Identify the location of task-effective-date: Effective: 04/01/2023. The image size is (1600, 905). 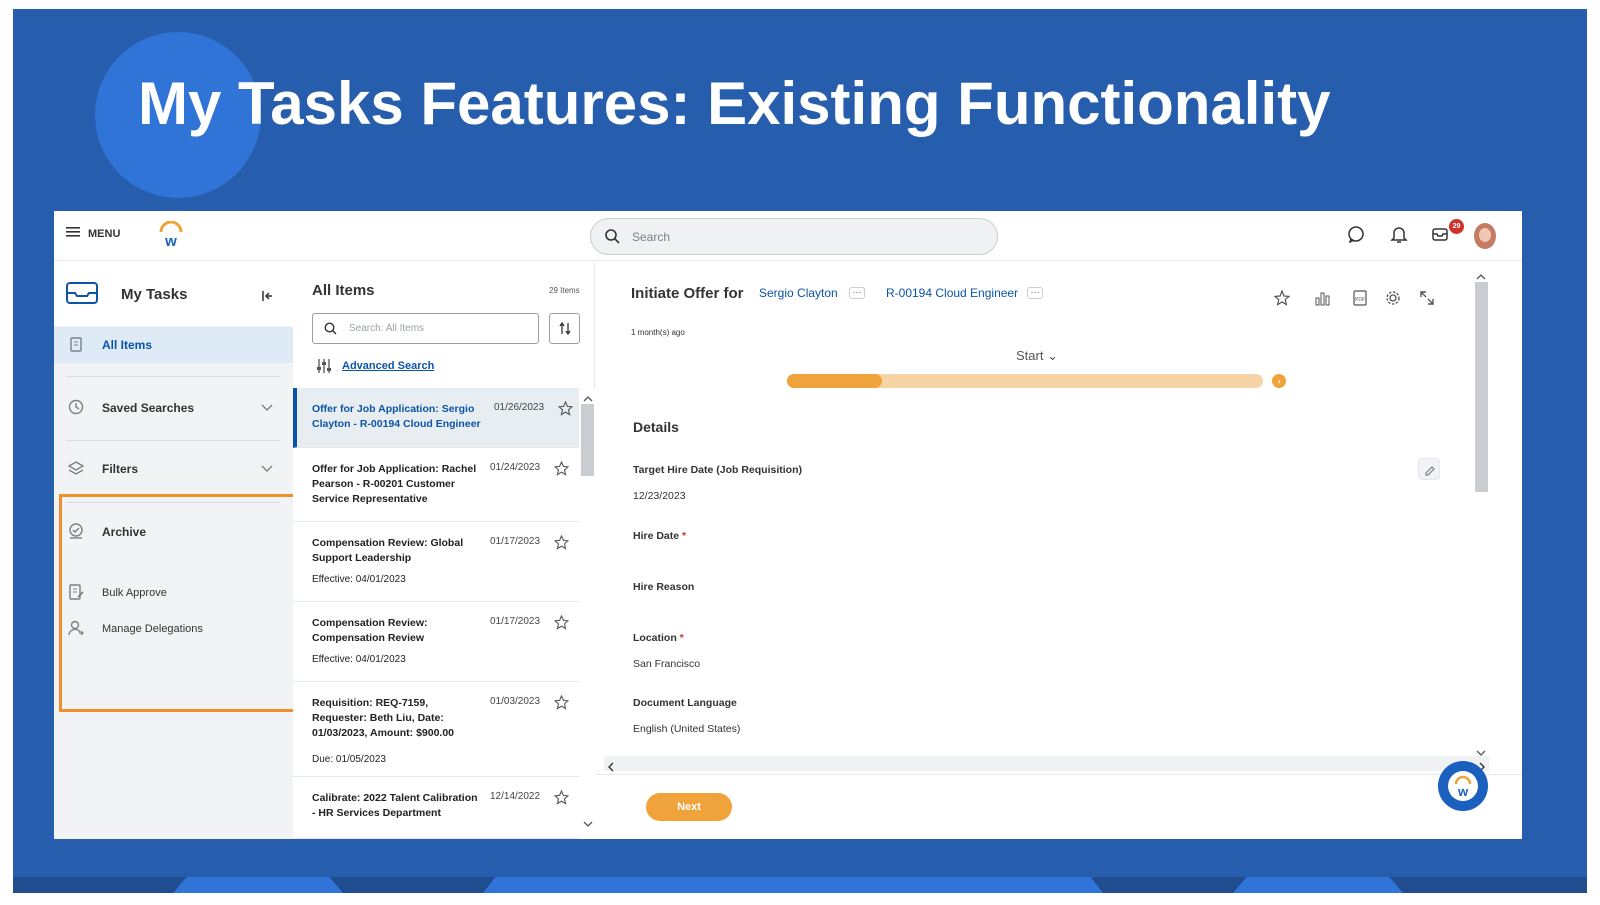
(359, 659).